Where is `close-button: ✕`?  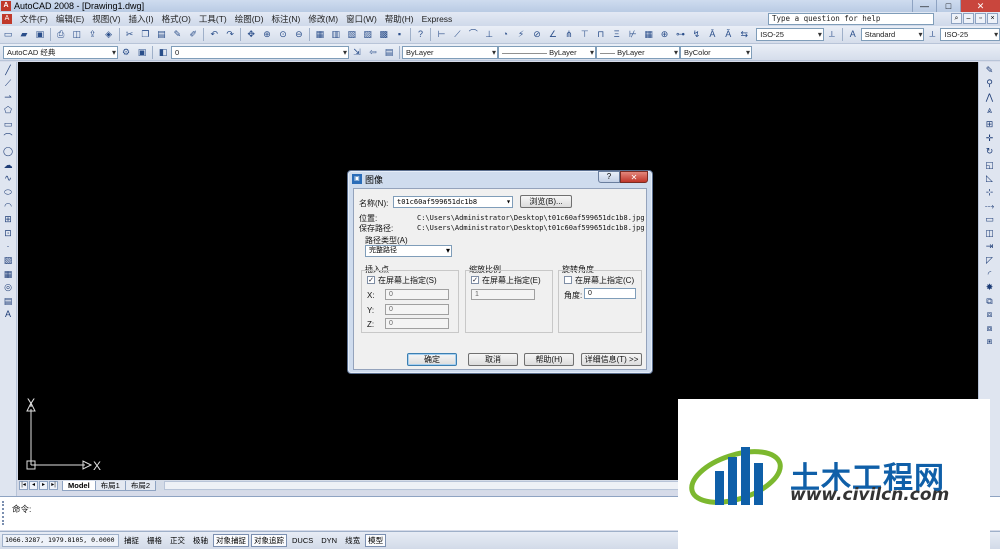 close-button: ✕ is located at coordinates (980, 6).